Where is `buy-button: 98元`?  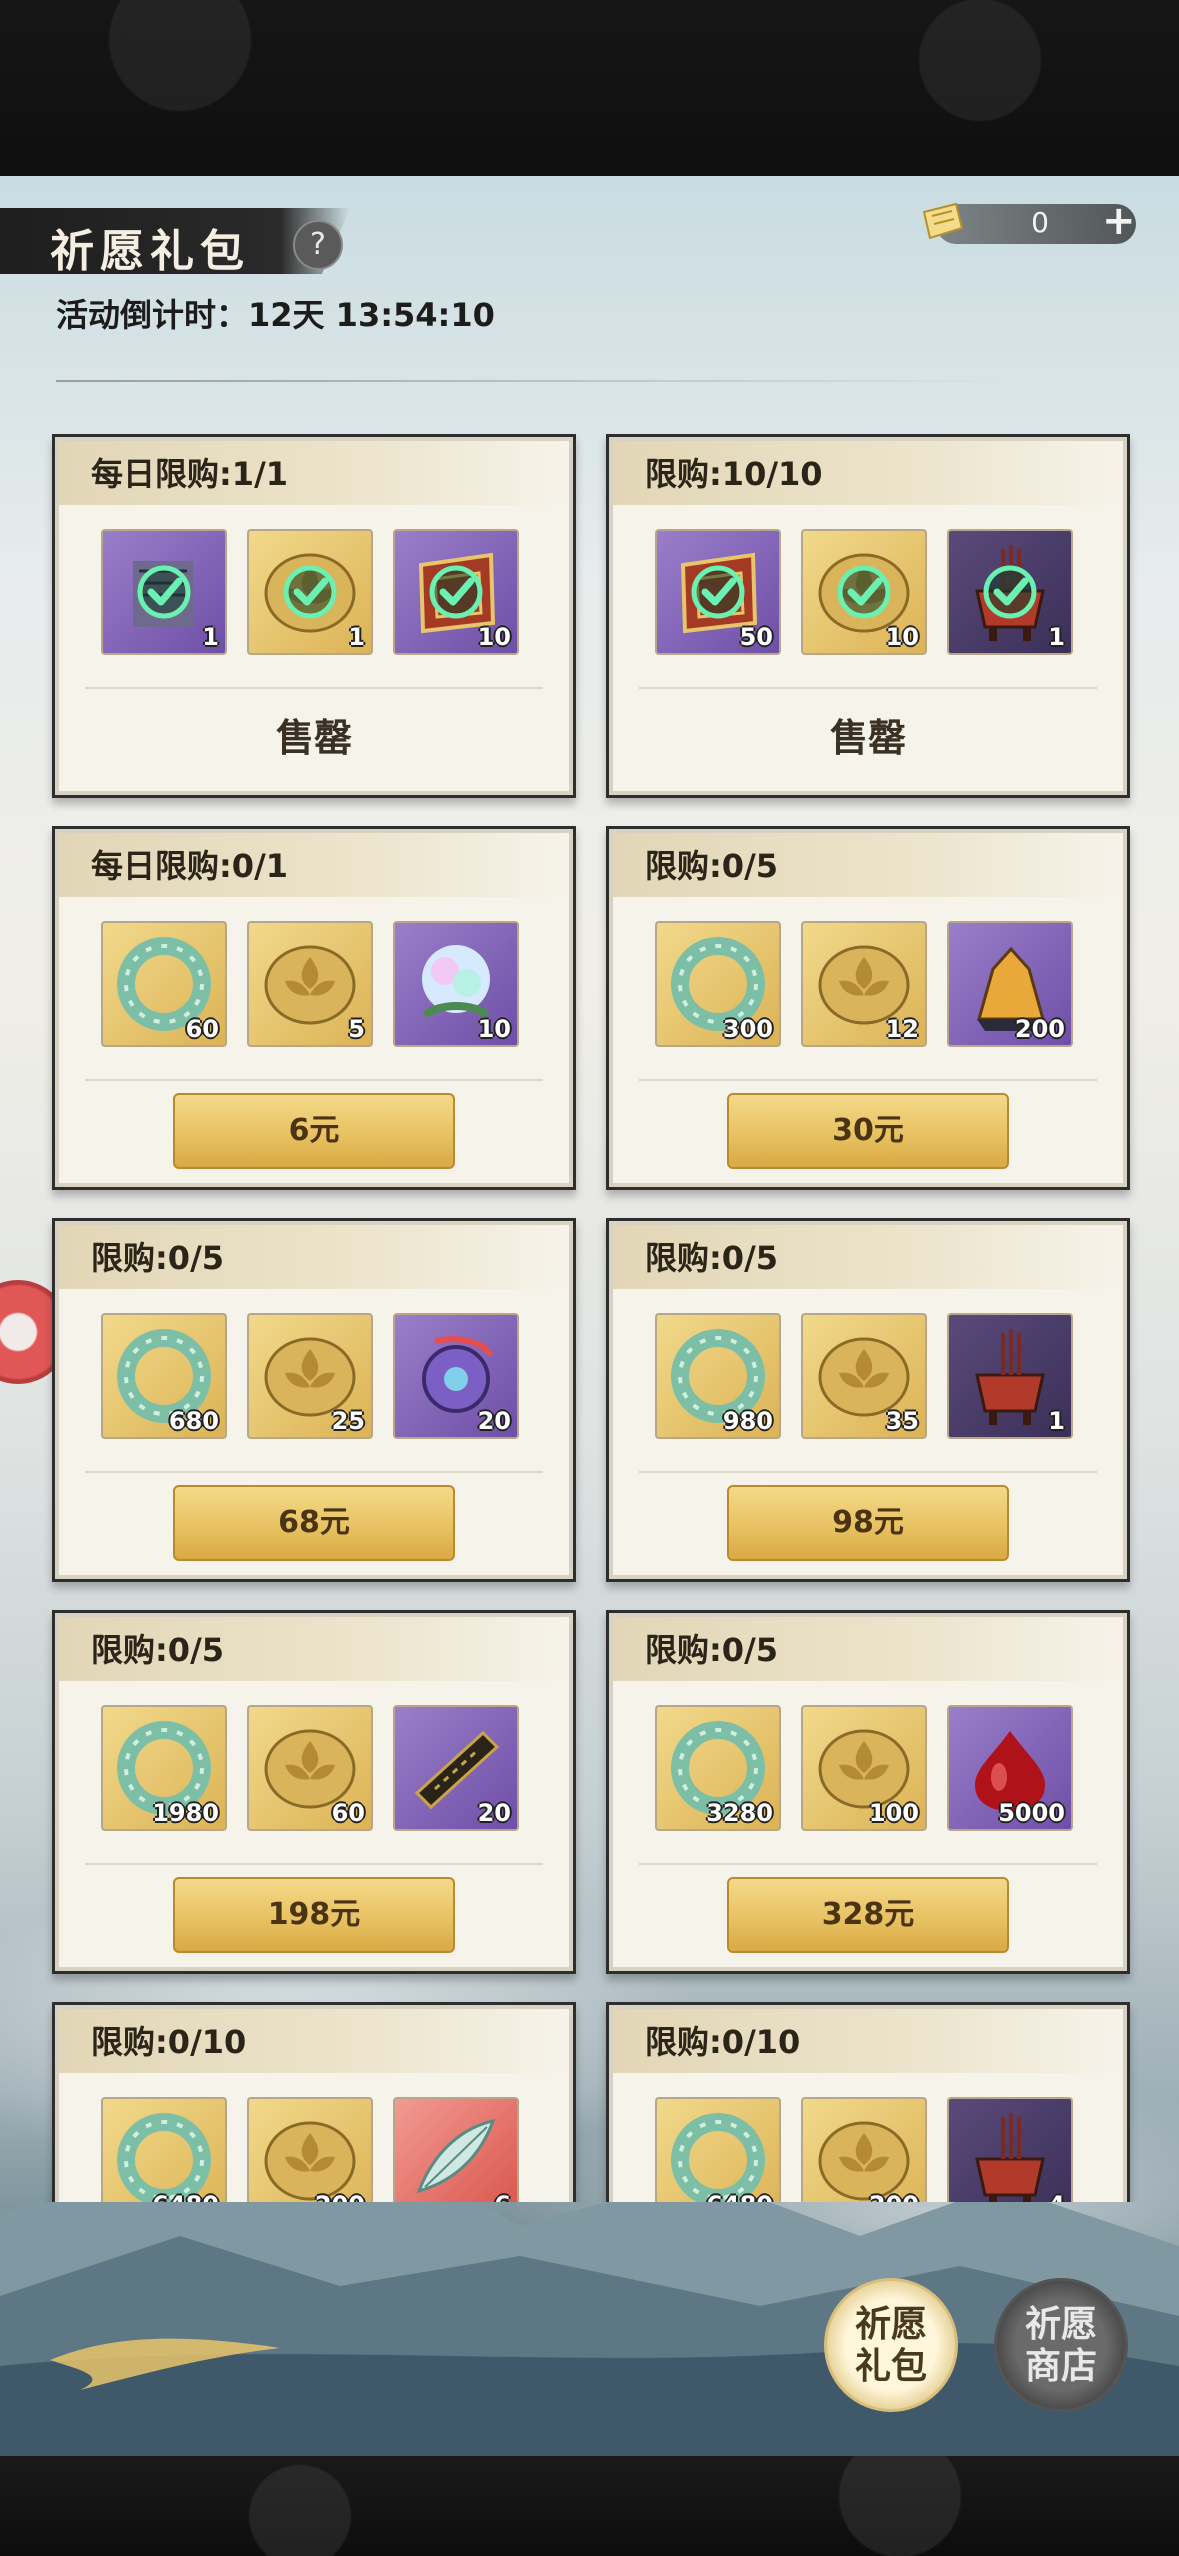
buy-button: 98元 is located at coordinates (868, 1523).